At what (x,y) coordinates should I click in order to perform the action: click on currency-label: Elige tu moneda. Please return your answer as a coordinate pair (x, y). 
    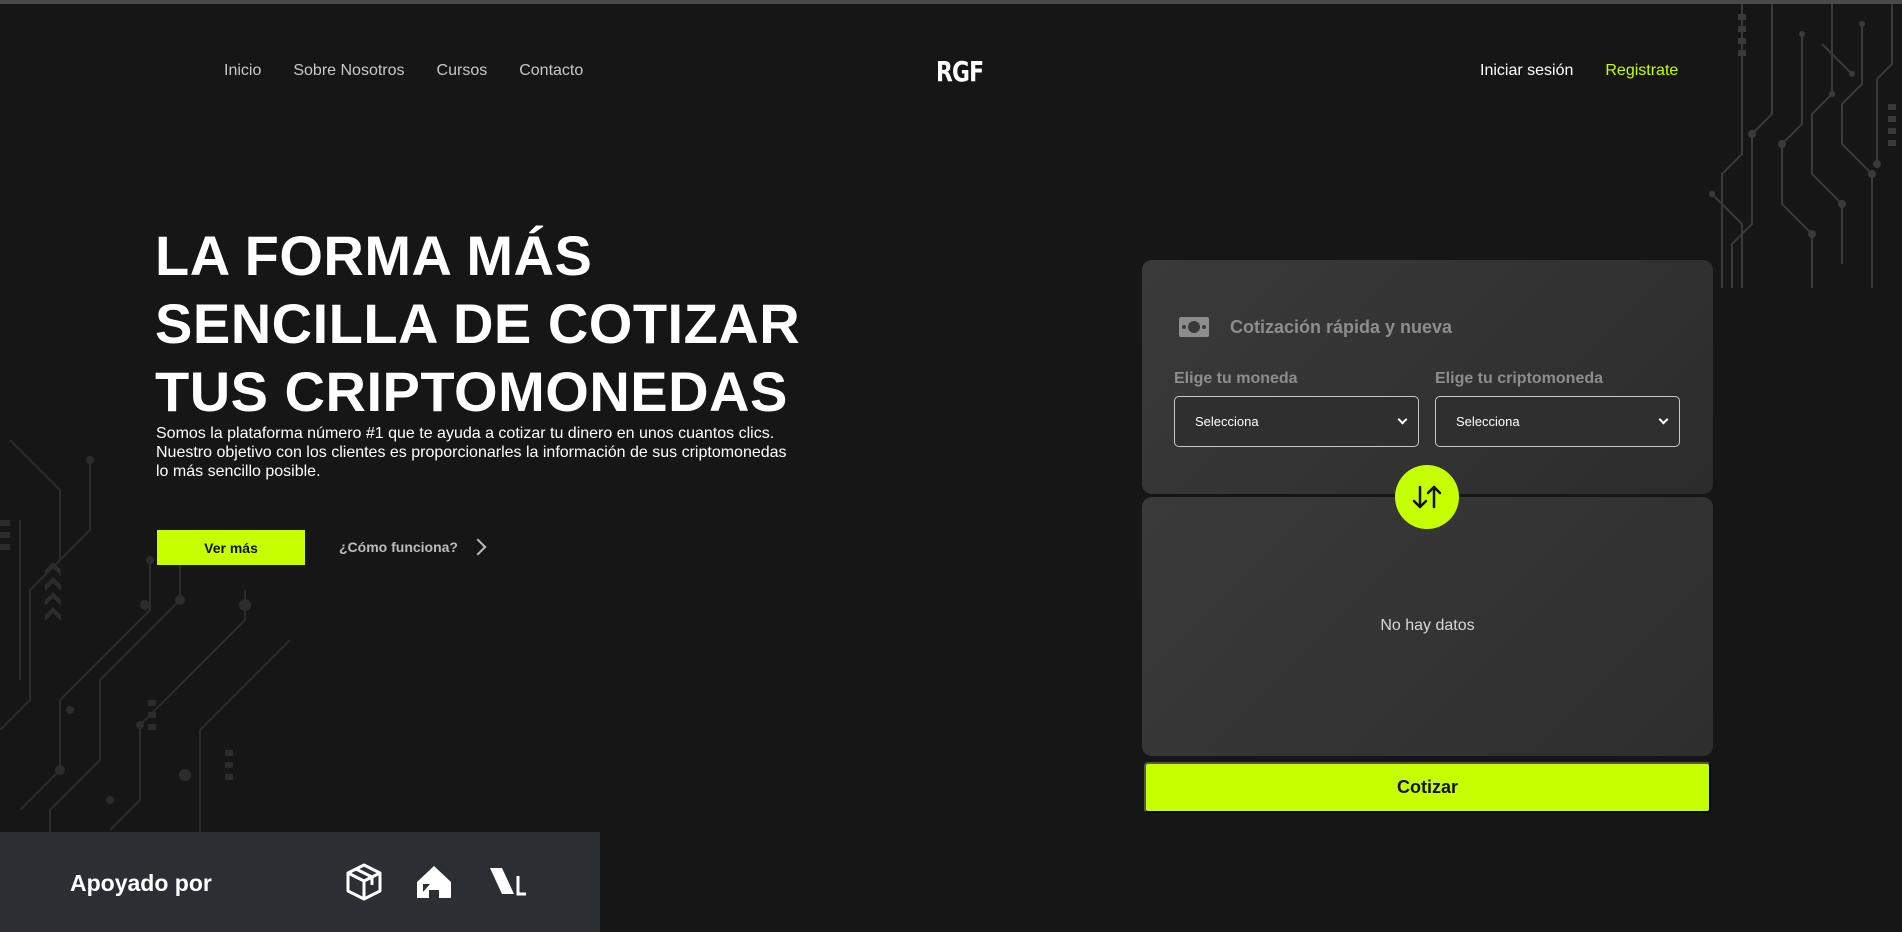
    Looking at the image, I should click on (1236, 378).